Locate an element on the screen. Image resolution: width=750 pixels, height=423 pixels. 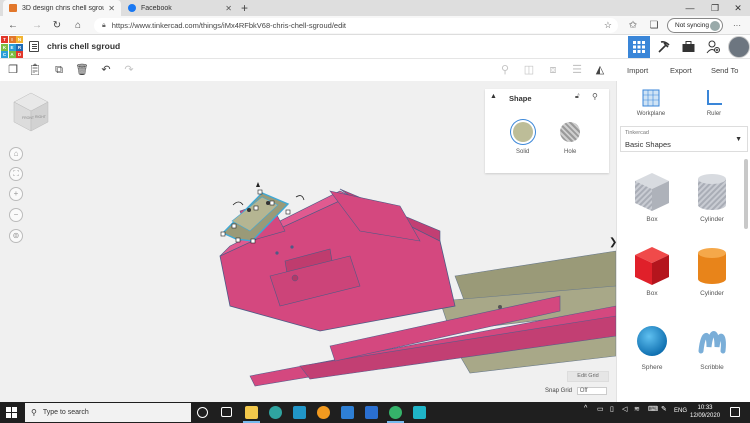
lock-icon: 🔓︎ is located at coordinates (577, 97).